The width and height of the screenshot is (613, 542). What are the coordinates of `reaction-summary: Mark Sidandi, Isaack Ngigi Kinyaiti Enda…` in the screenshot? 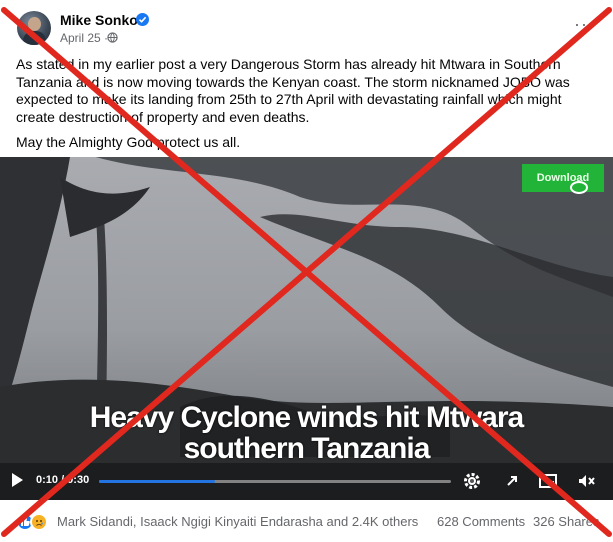 It's located at (237, 521).